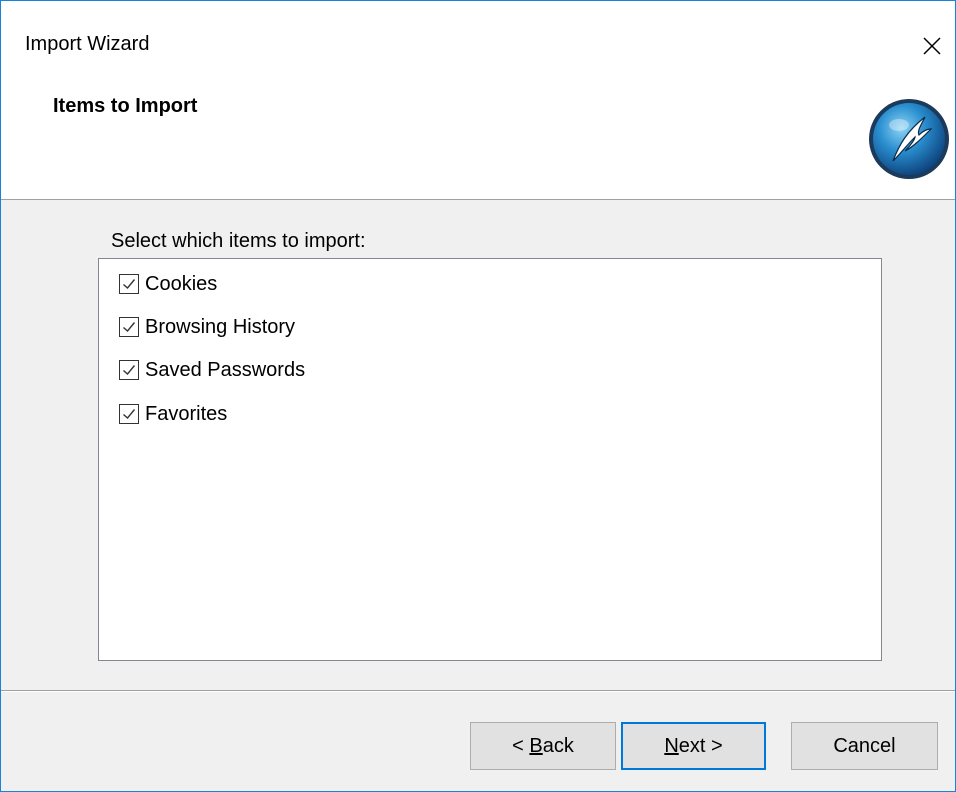 Image resolution: width=956 pixels, height=792 pixels. Describe the element at coordinates (909, 139) in the screenshot. I see `comodo-dragon-logo-icon` at that location.